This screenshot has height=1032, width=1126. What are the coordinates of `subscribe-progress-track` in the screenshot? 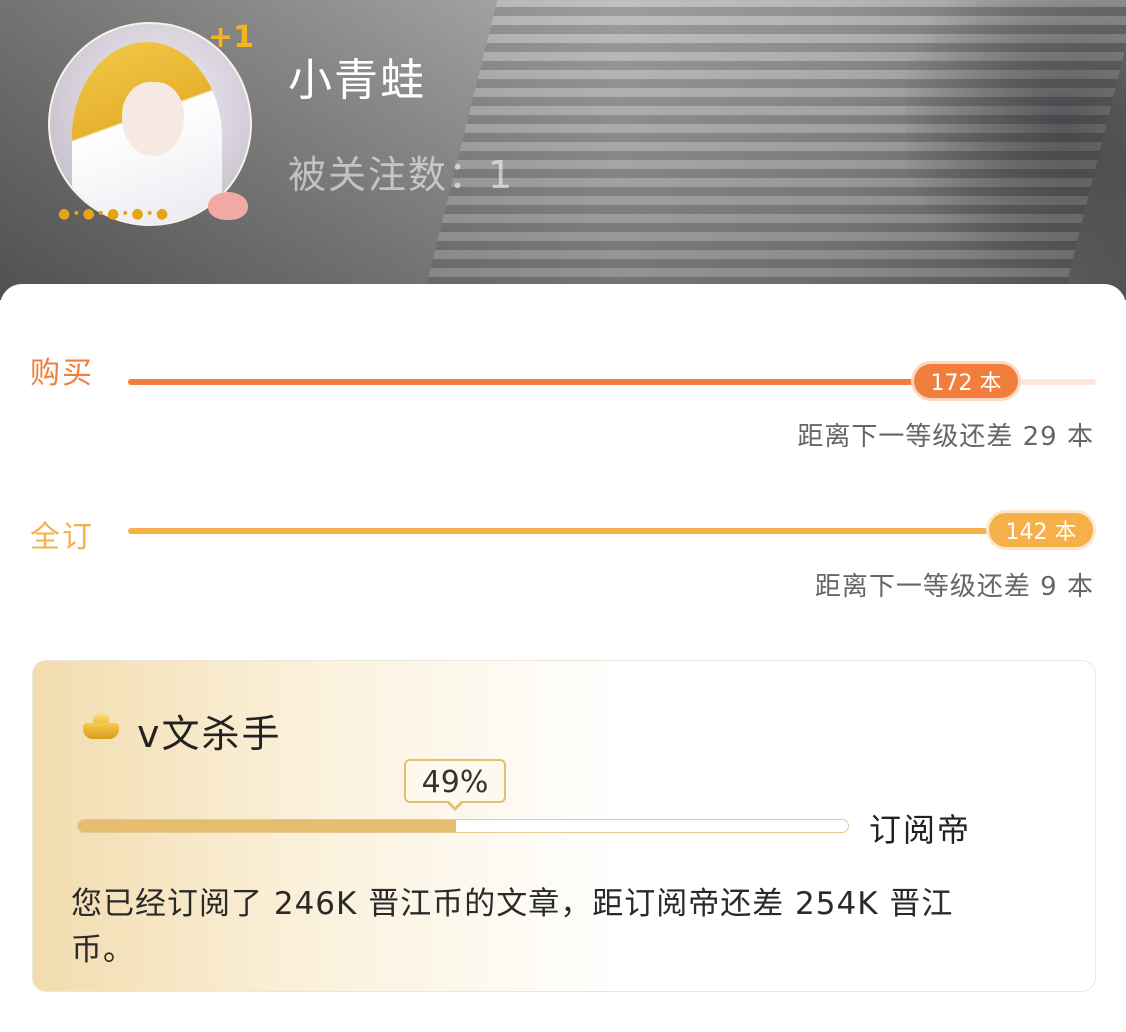 It's located at (612, 531).